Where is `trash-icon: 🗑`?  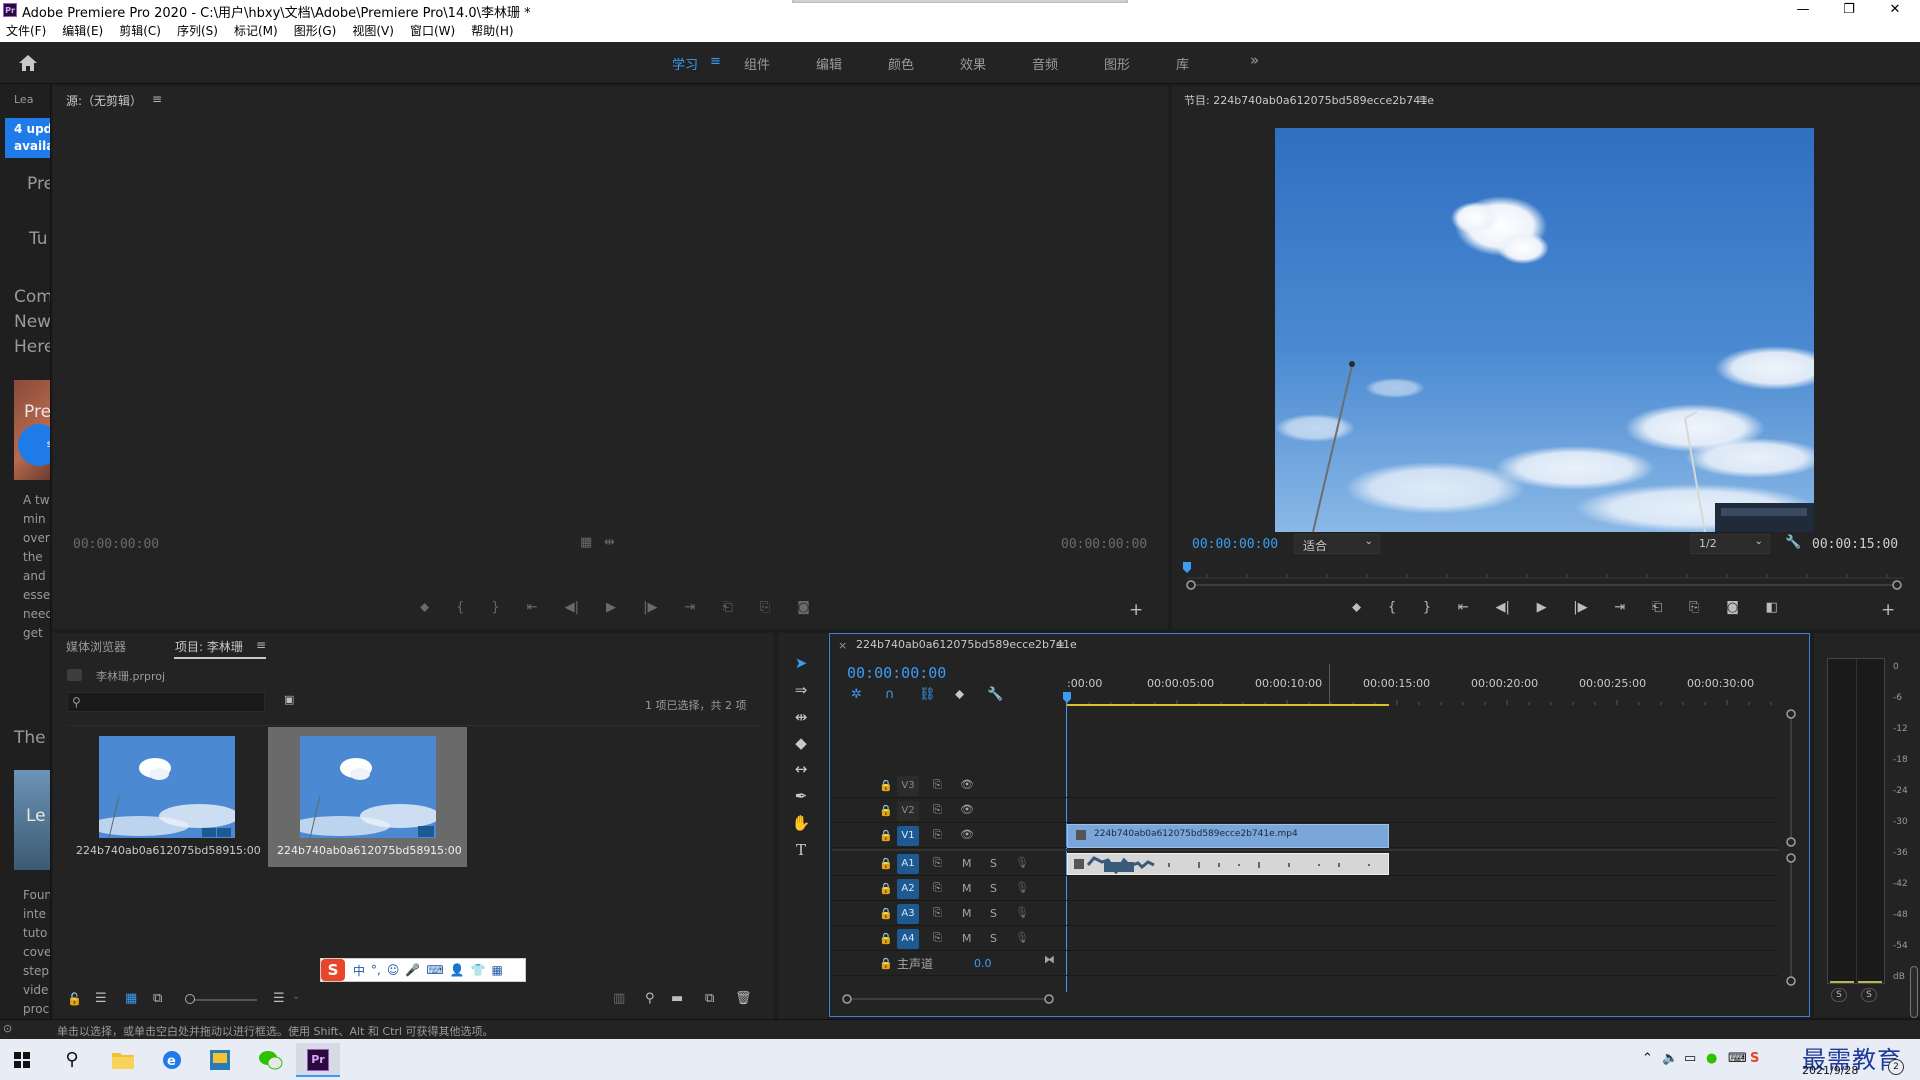
trash-icon: 🗑 is located at coordinates (743, 998).